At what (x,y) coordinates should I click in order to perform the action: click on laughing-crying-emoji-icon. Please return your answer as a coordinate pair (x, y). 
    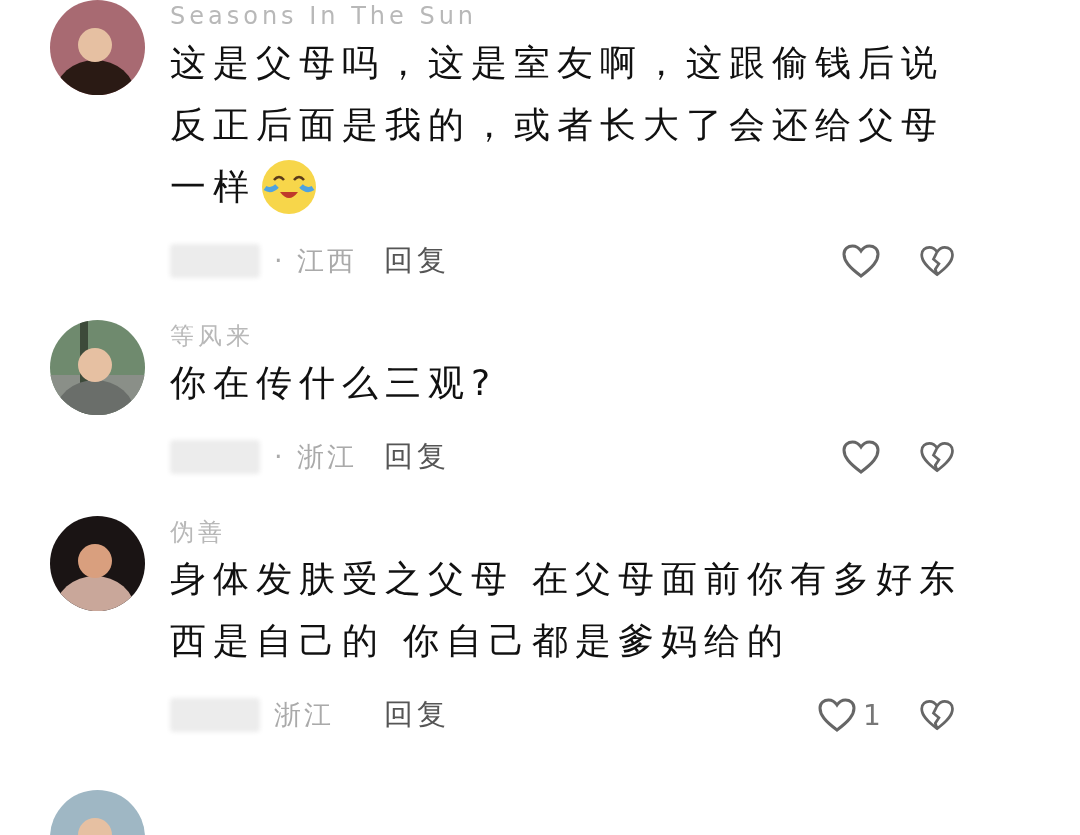
    Looking at the image, I should click on (289, 187).